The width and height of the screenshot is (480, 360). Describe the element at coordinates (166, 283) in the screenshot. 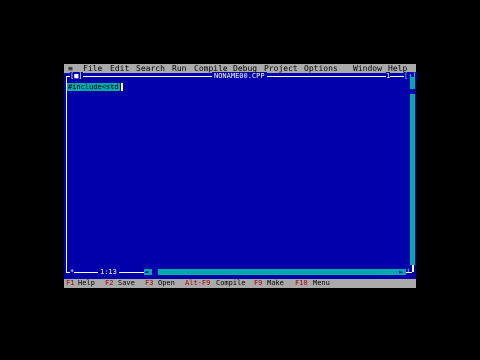

I see `status-f3-label: Open` at that location.